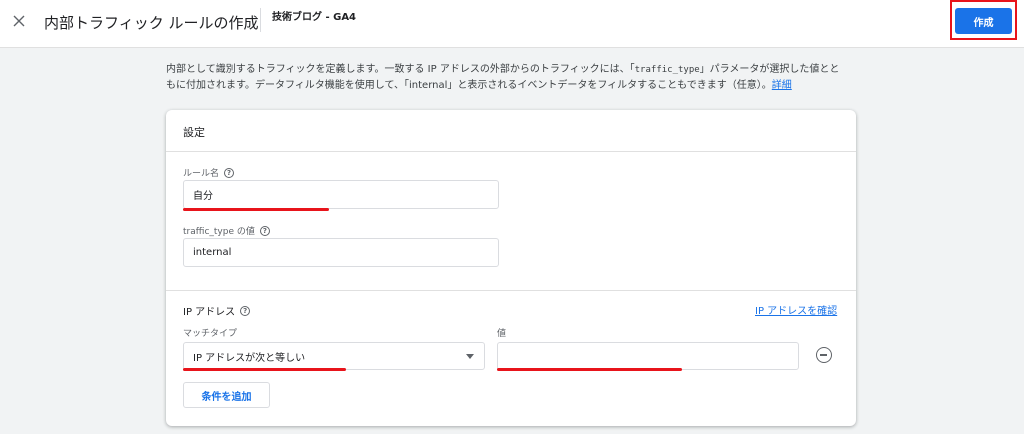 The image size is (1024, 434). What do you see at coordinates (511, 290) in the screenshot?
I see `section-divider` at bounding box center [511, 290].